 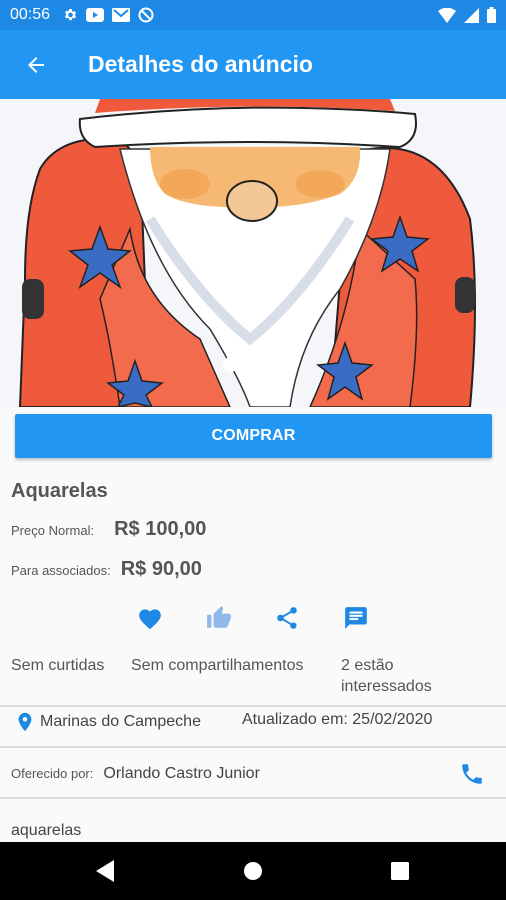 What do you see at coordinates (121, 15) in the screenshot?
I see `gmail-icon` at bounding box center [121, 15].